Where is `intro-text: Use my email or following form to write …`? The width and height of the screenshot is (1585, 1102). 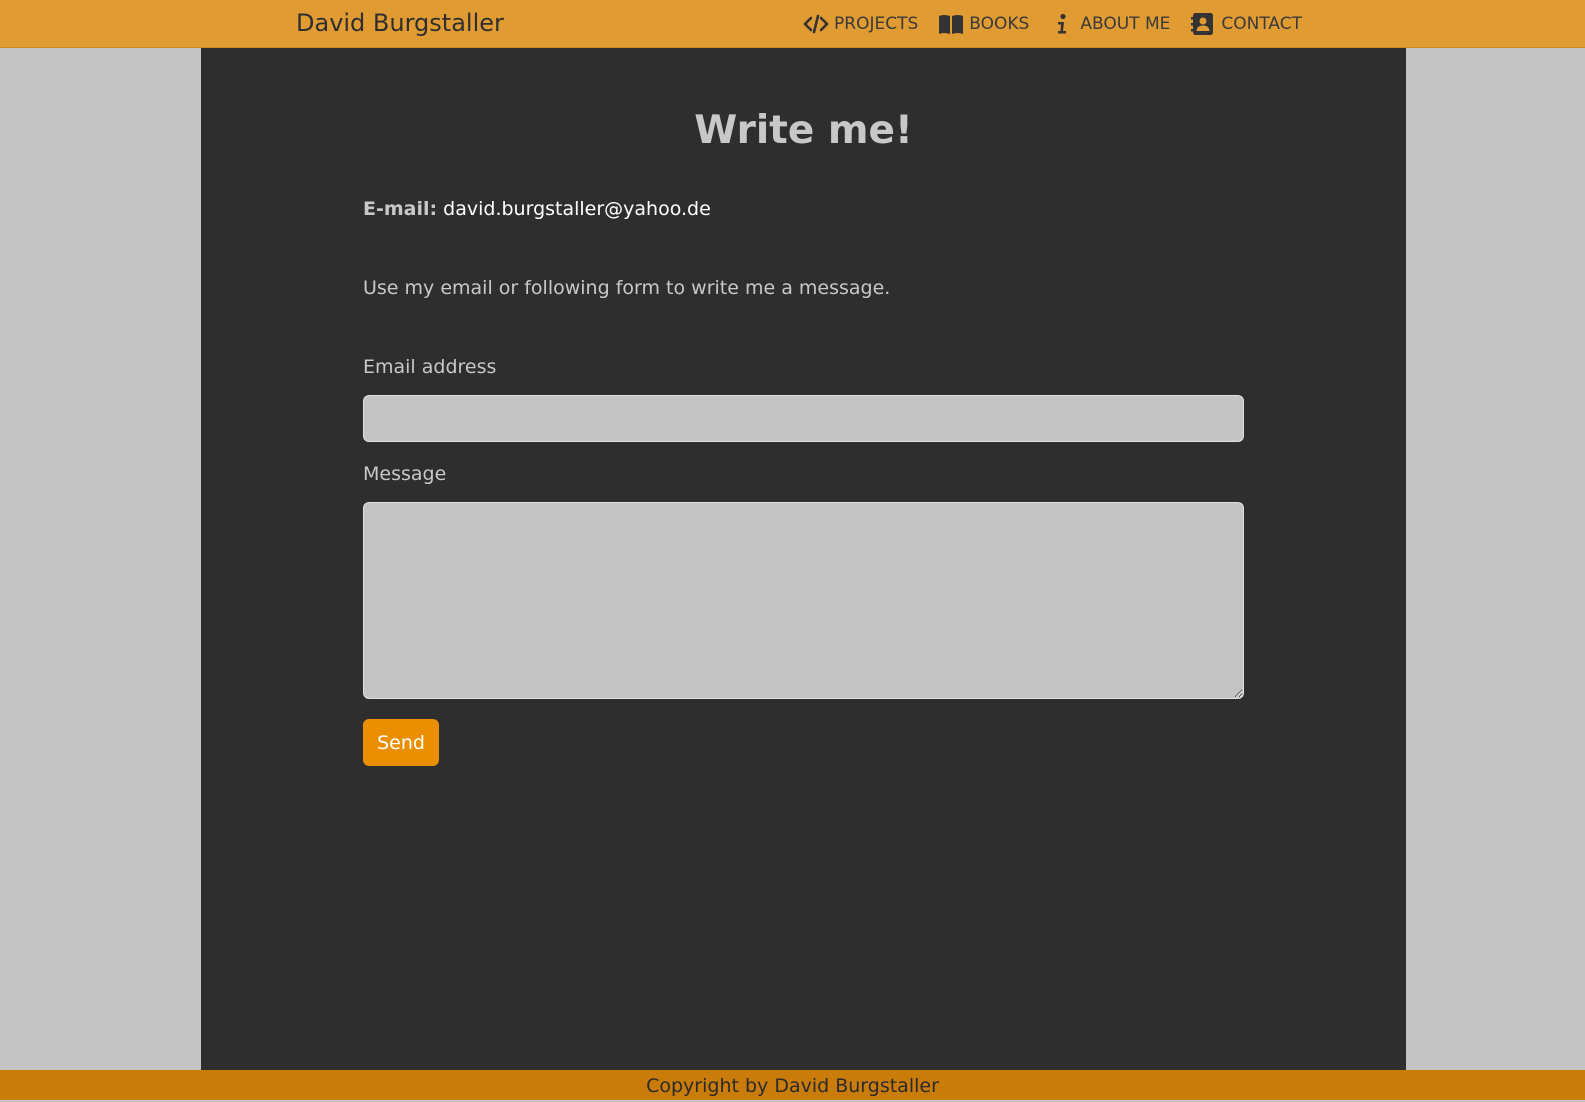
intro-text: Use my email or following form to write … is located at coordinates (627, 288).